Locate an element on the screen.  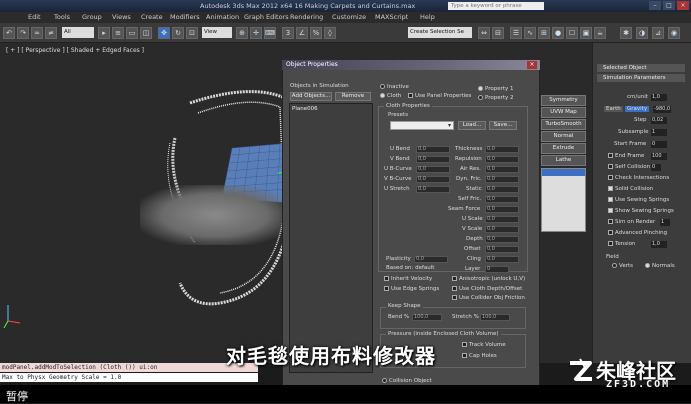
dyn-fric-field: 0,0 is located at coordinates (502, 179).